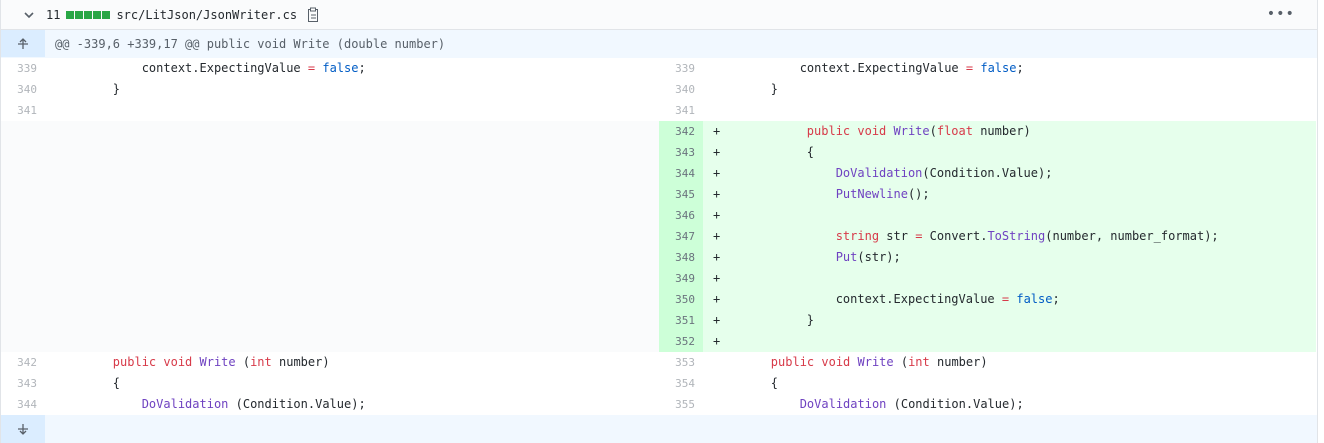 The width and height of the screenshot is (1324, 443). What do you see at coordinates (681, 404) in the screenshot?
I see `line-number: 355` at bounding box center [681, 404].